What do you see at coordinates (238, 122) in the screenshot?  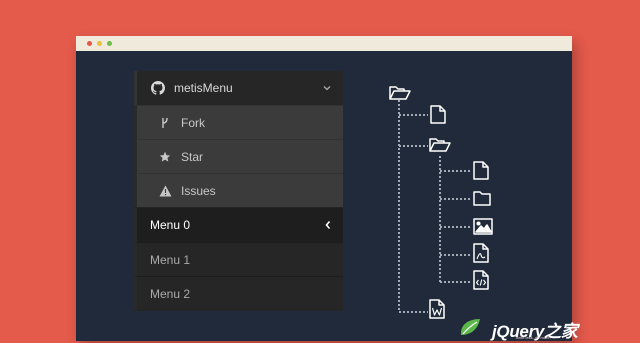 I see `menu-item-fork: Fork` at bounding box center [238, 122].